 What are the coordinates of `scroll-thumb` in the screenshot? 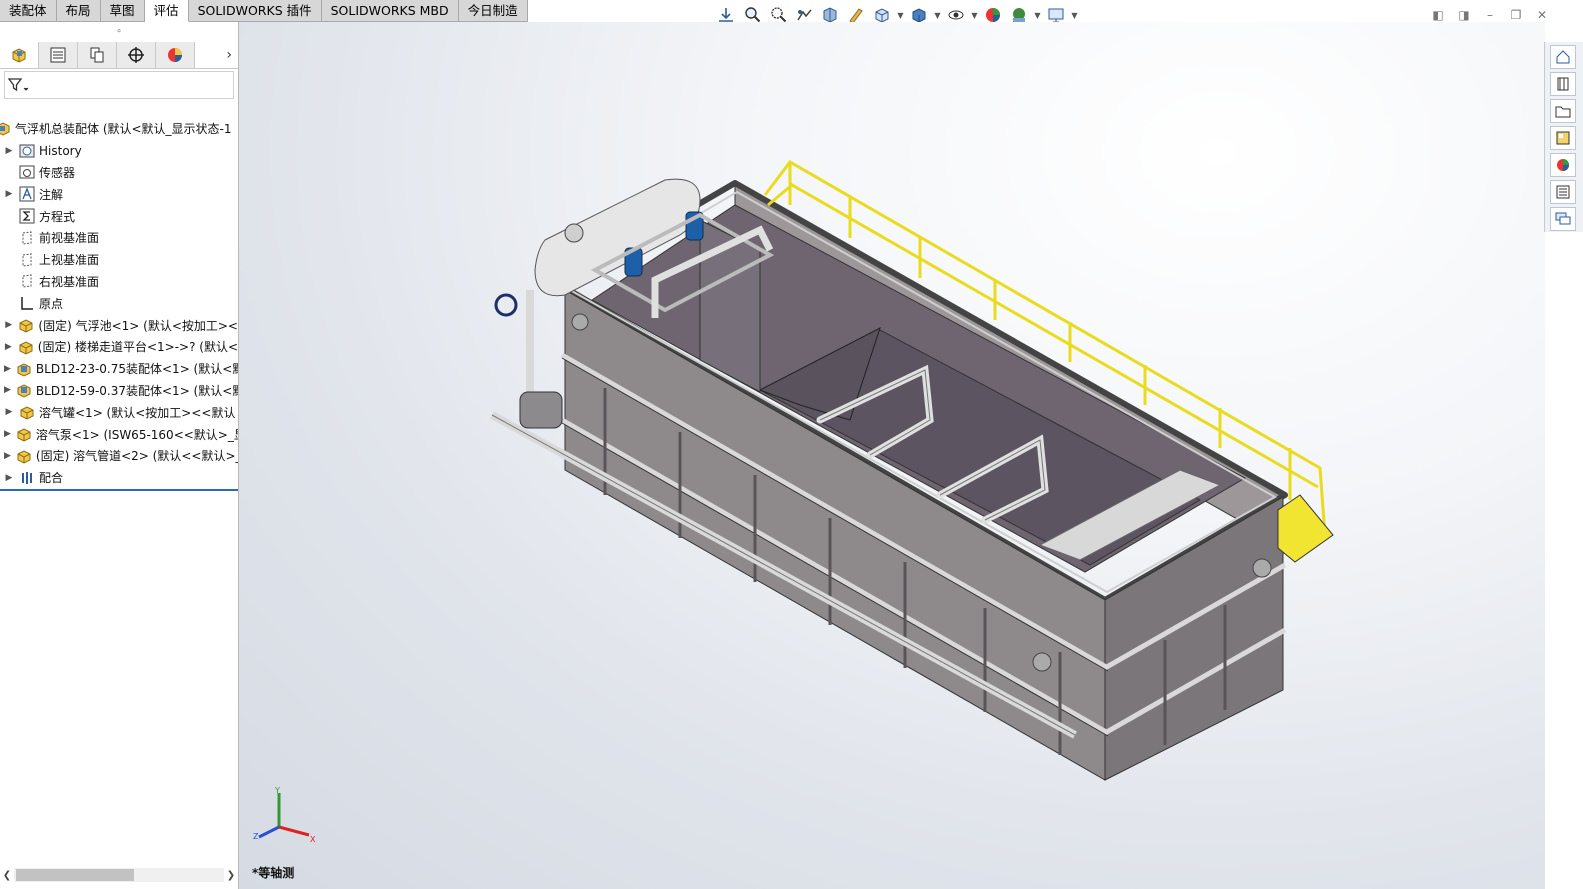 It's located at (75, 875).